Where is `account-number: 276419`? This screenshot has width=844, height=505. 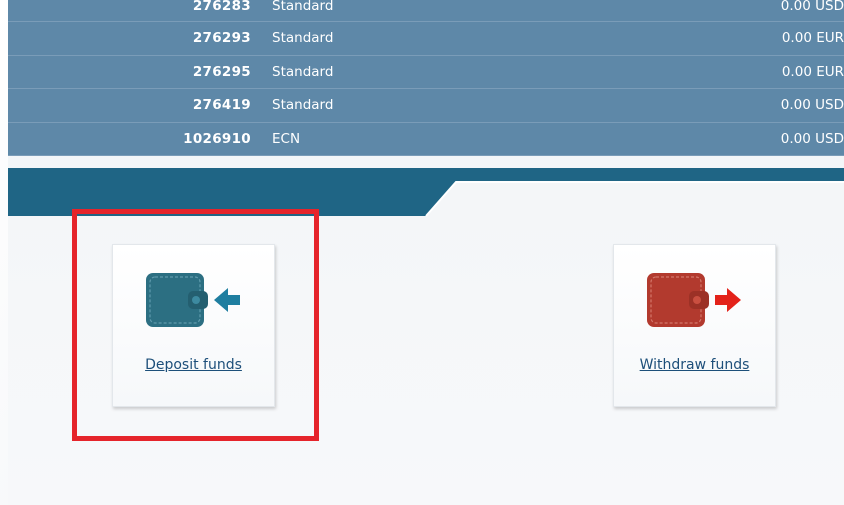 account-number: 276419 is located at coordinates (221, 105).